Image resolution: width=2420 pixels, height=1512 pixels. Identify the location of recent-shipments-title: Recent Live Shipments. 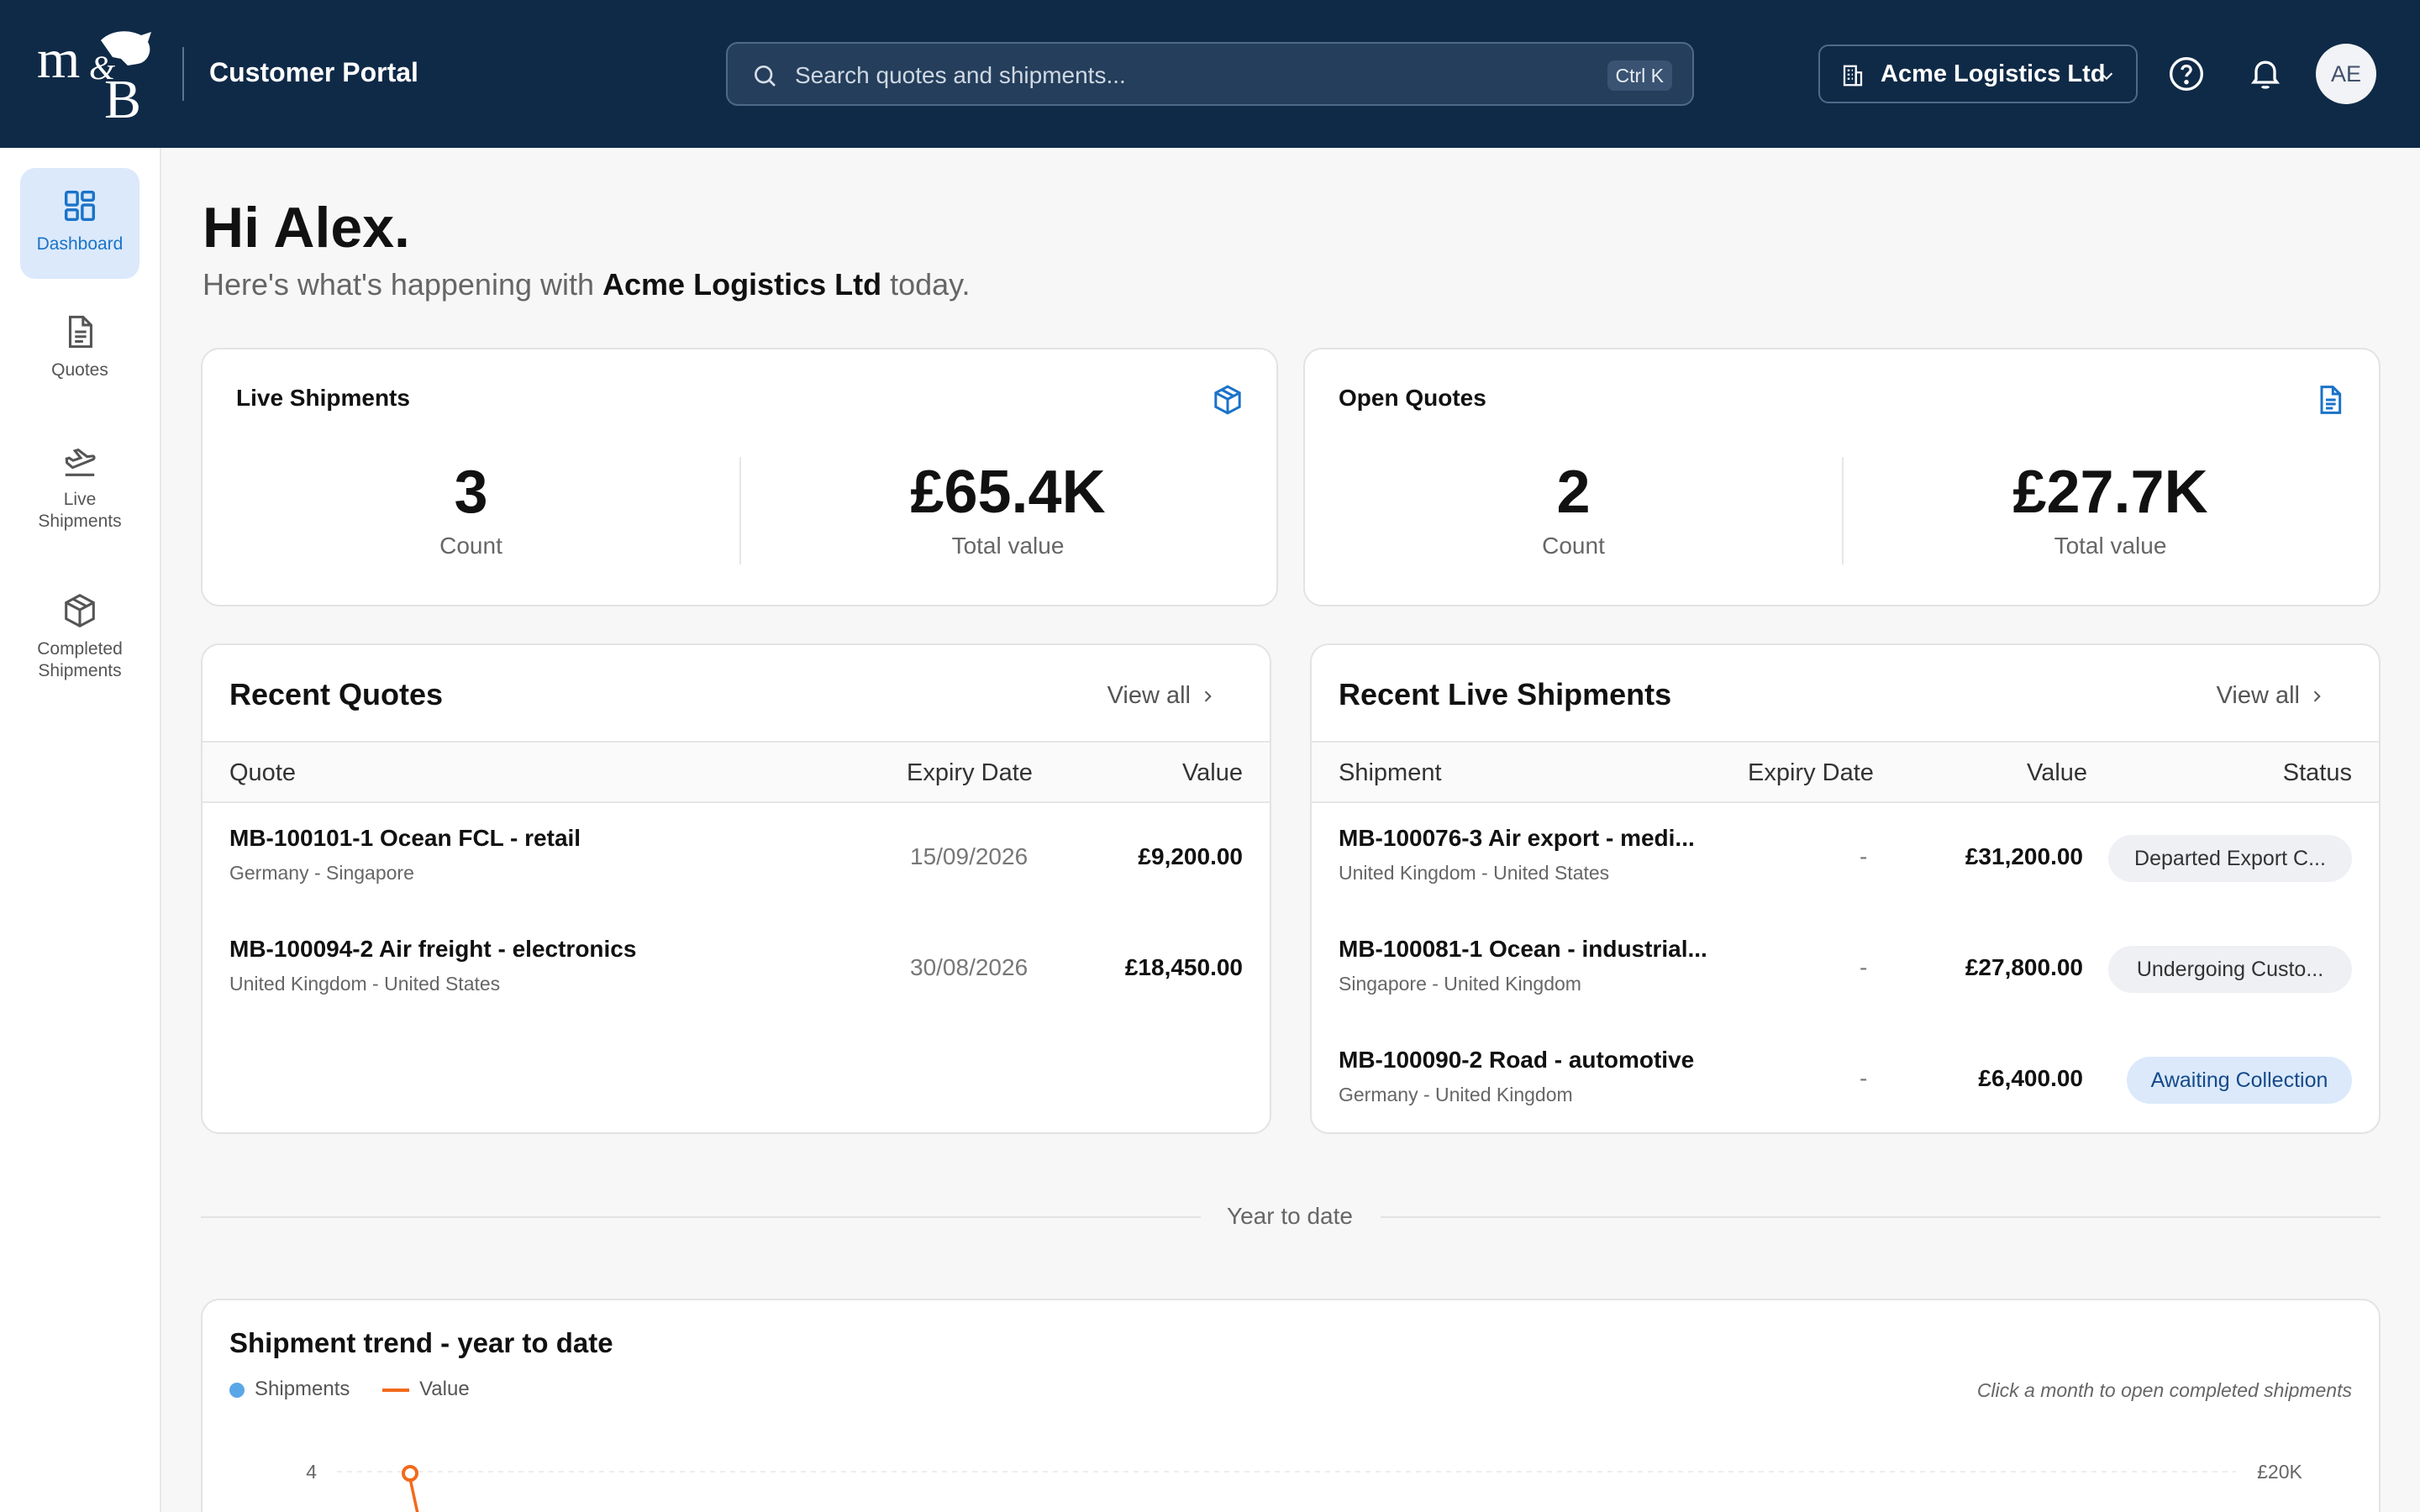
(1505, 694).